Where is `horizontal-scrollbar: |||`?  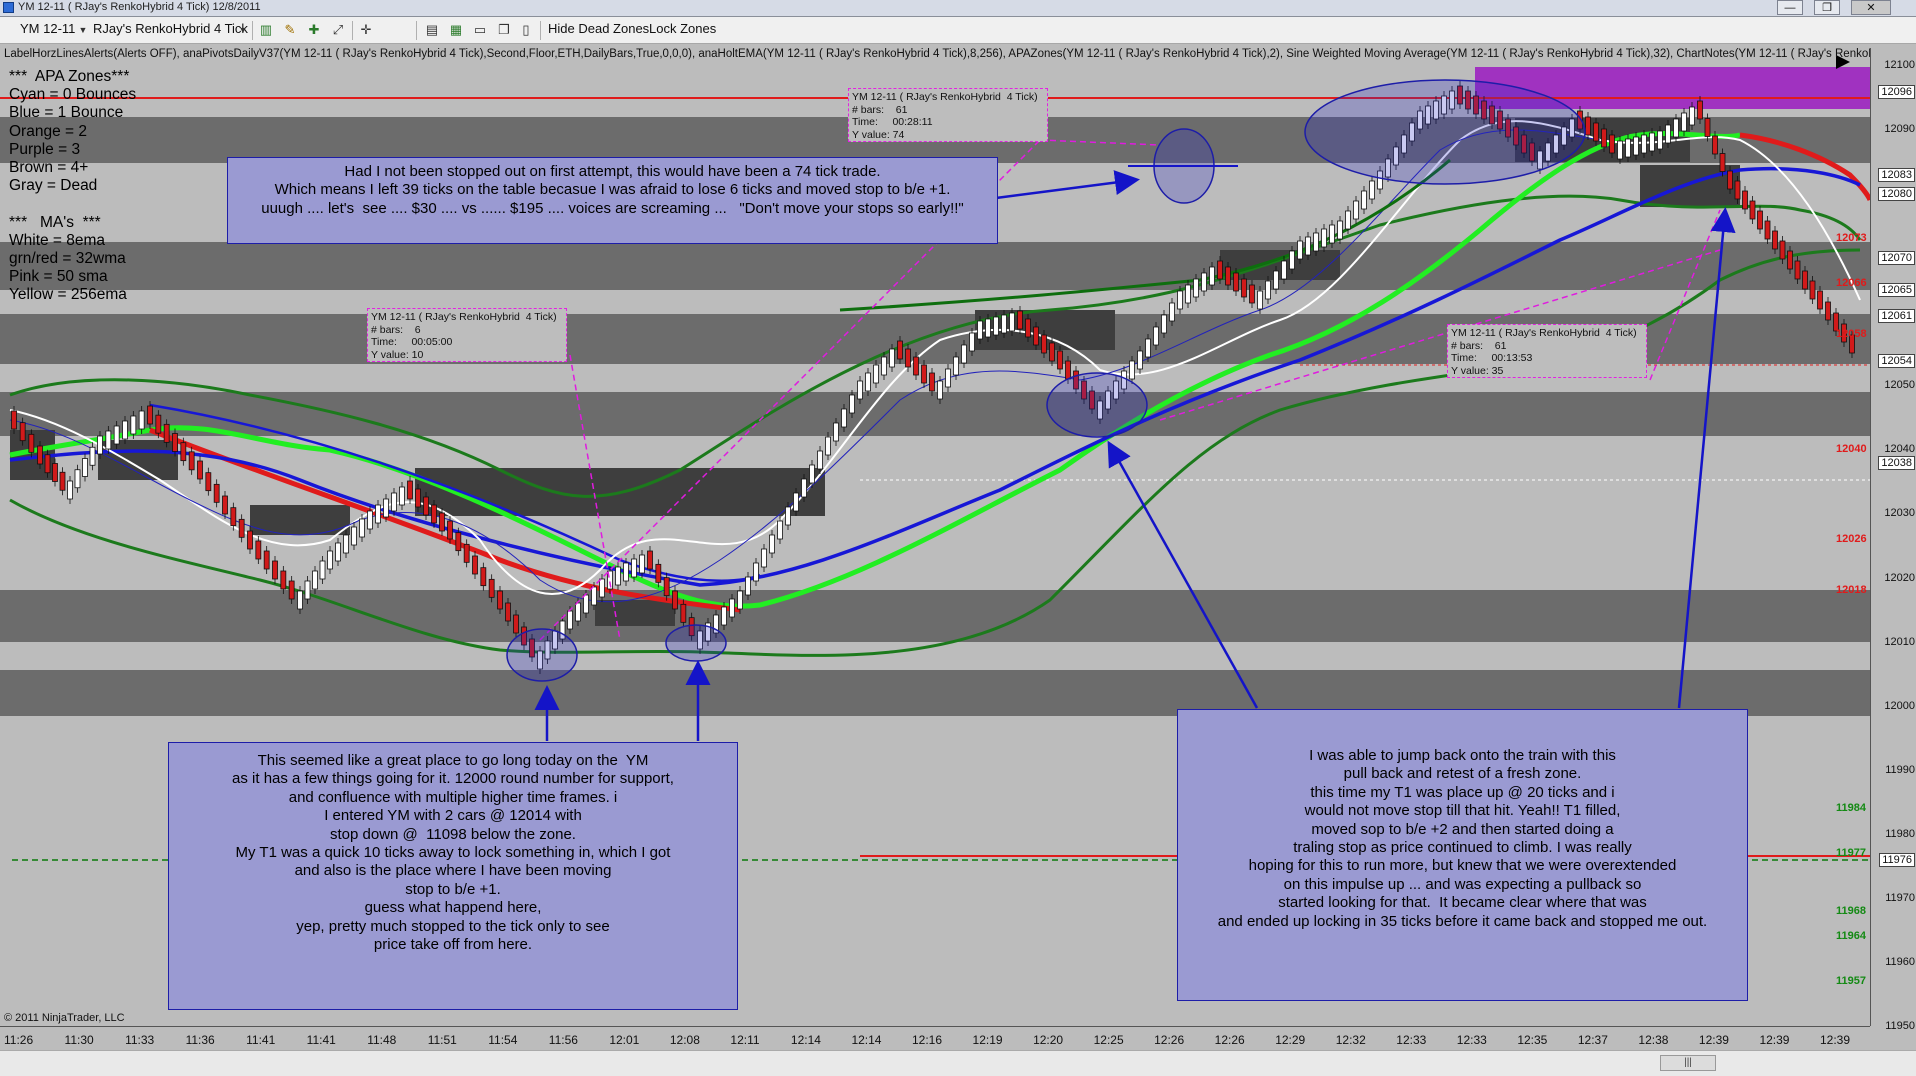 horizontal-scrollbar: ||| is located at coordinates (958, 1063).